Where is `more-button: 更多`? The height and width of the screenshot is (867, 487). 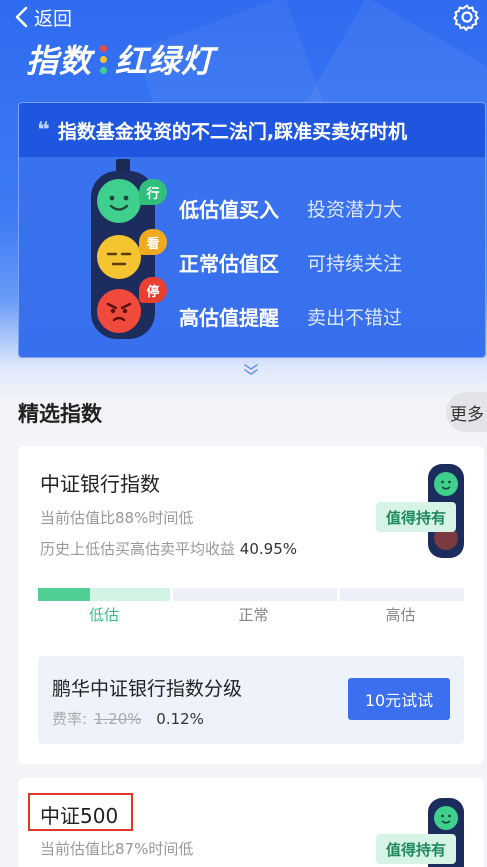 more-button: 更多 is located at coordinates (466, 412).